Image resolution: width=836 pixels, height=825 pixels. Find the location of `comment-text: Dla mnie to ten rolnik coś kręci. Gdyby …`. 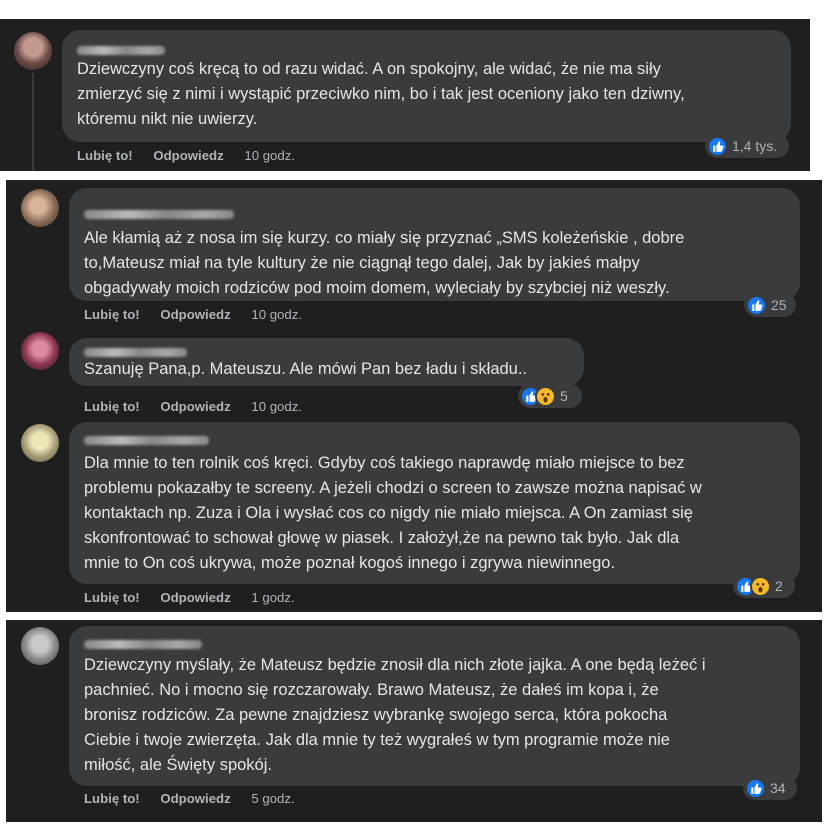

comment-text: Dla mnie to ten rolnik coś kręci. Gdyby … is located at coordinates (393, 513).